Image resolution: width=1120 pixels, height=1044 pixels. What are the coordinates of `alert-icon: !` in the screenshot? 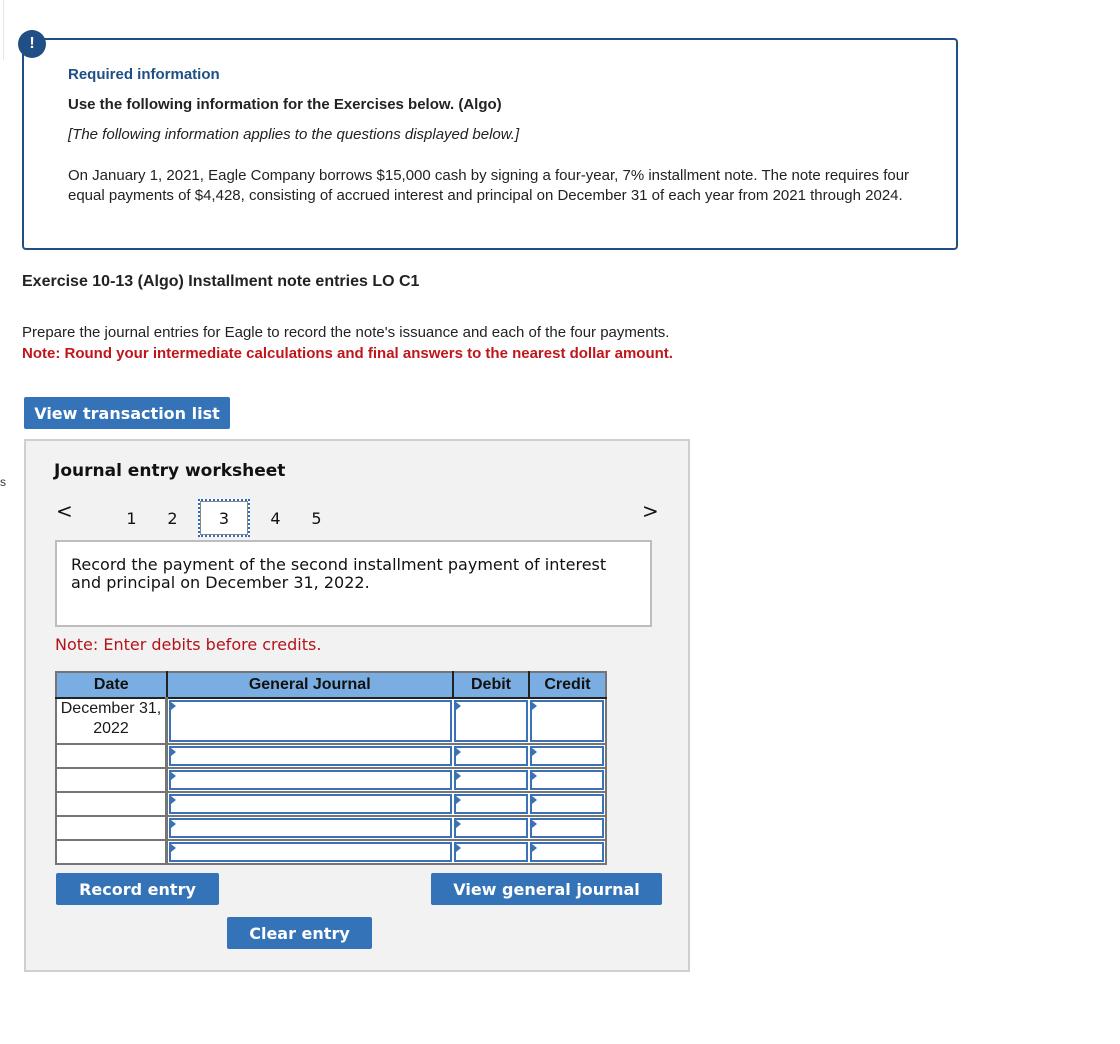 It's located at (32, 44).